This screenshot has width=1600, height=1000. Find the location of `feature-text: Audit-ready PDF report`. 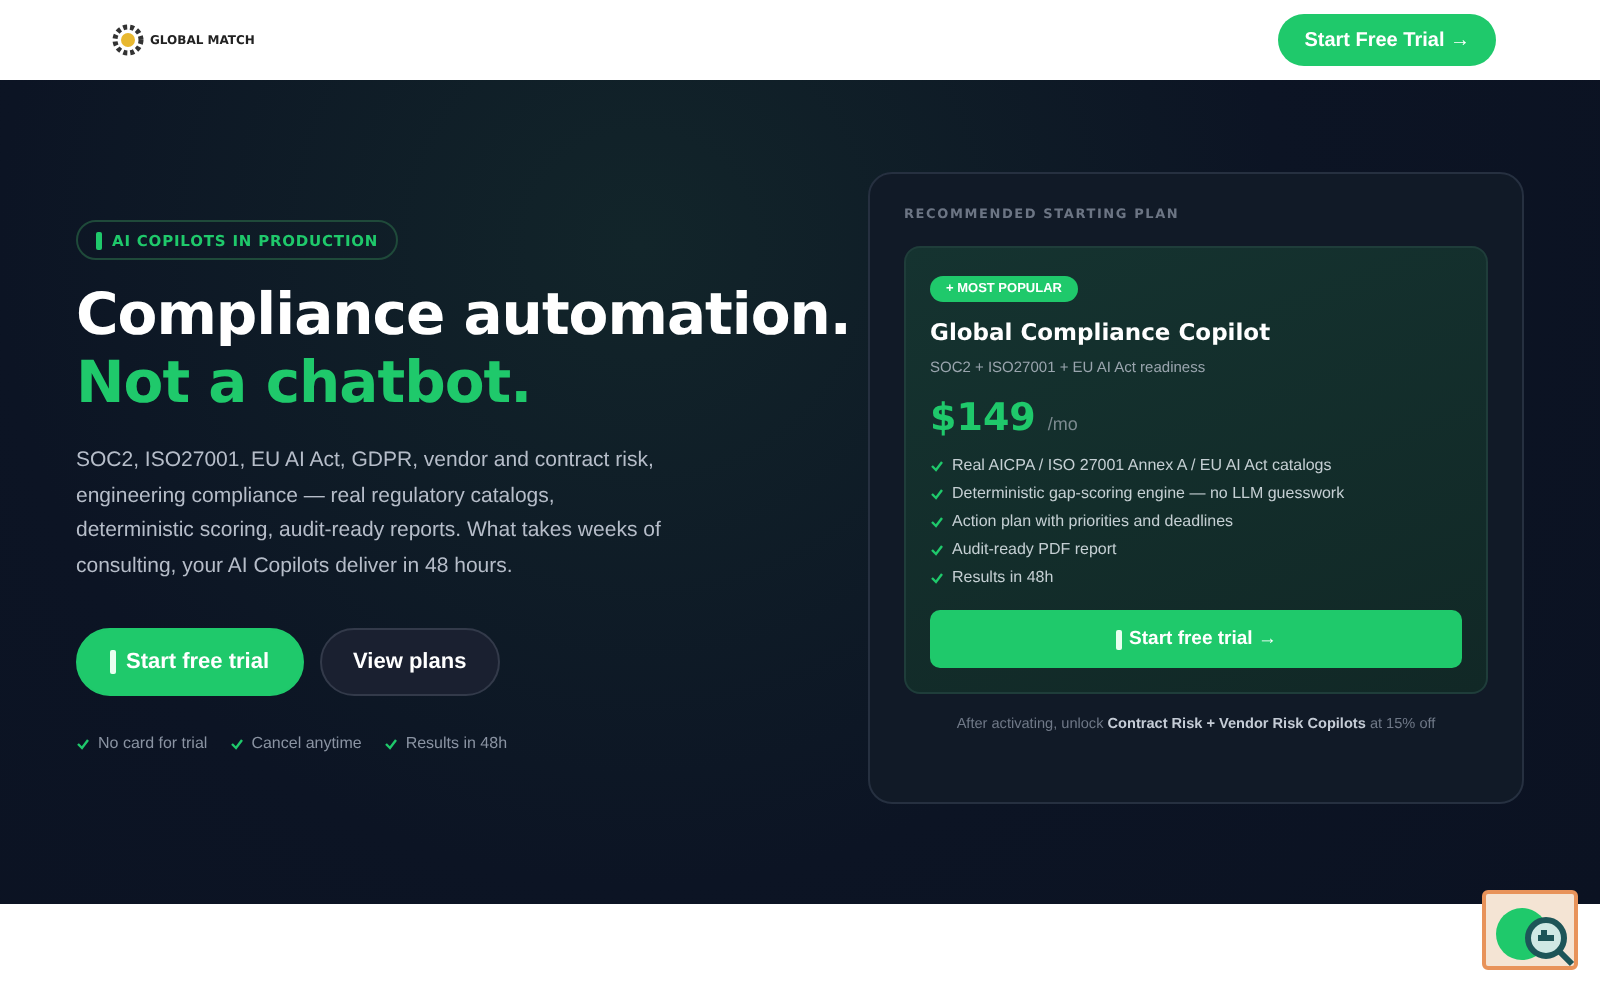

feature-text: Audit-ready PDF report is located at coordinates (1034, 549).